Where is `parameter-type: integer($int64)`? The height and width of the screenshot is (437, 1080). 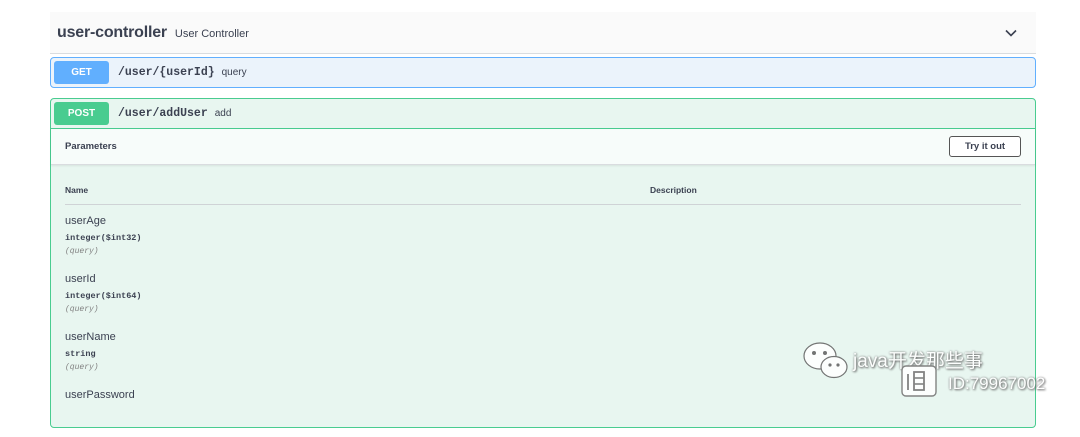
parameter-type: integer($int64) is located at coordinates (103, 296).